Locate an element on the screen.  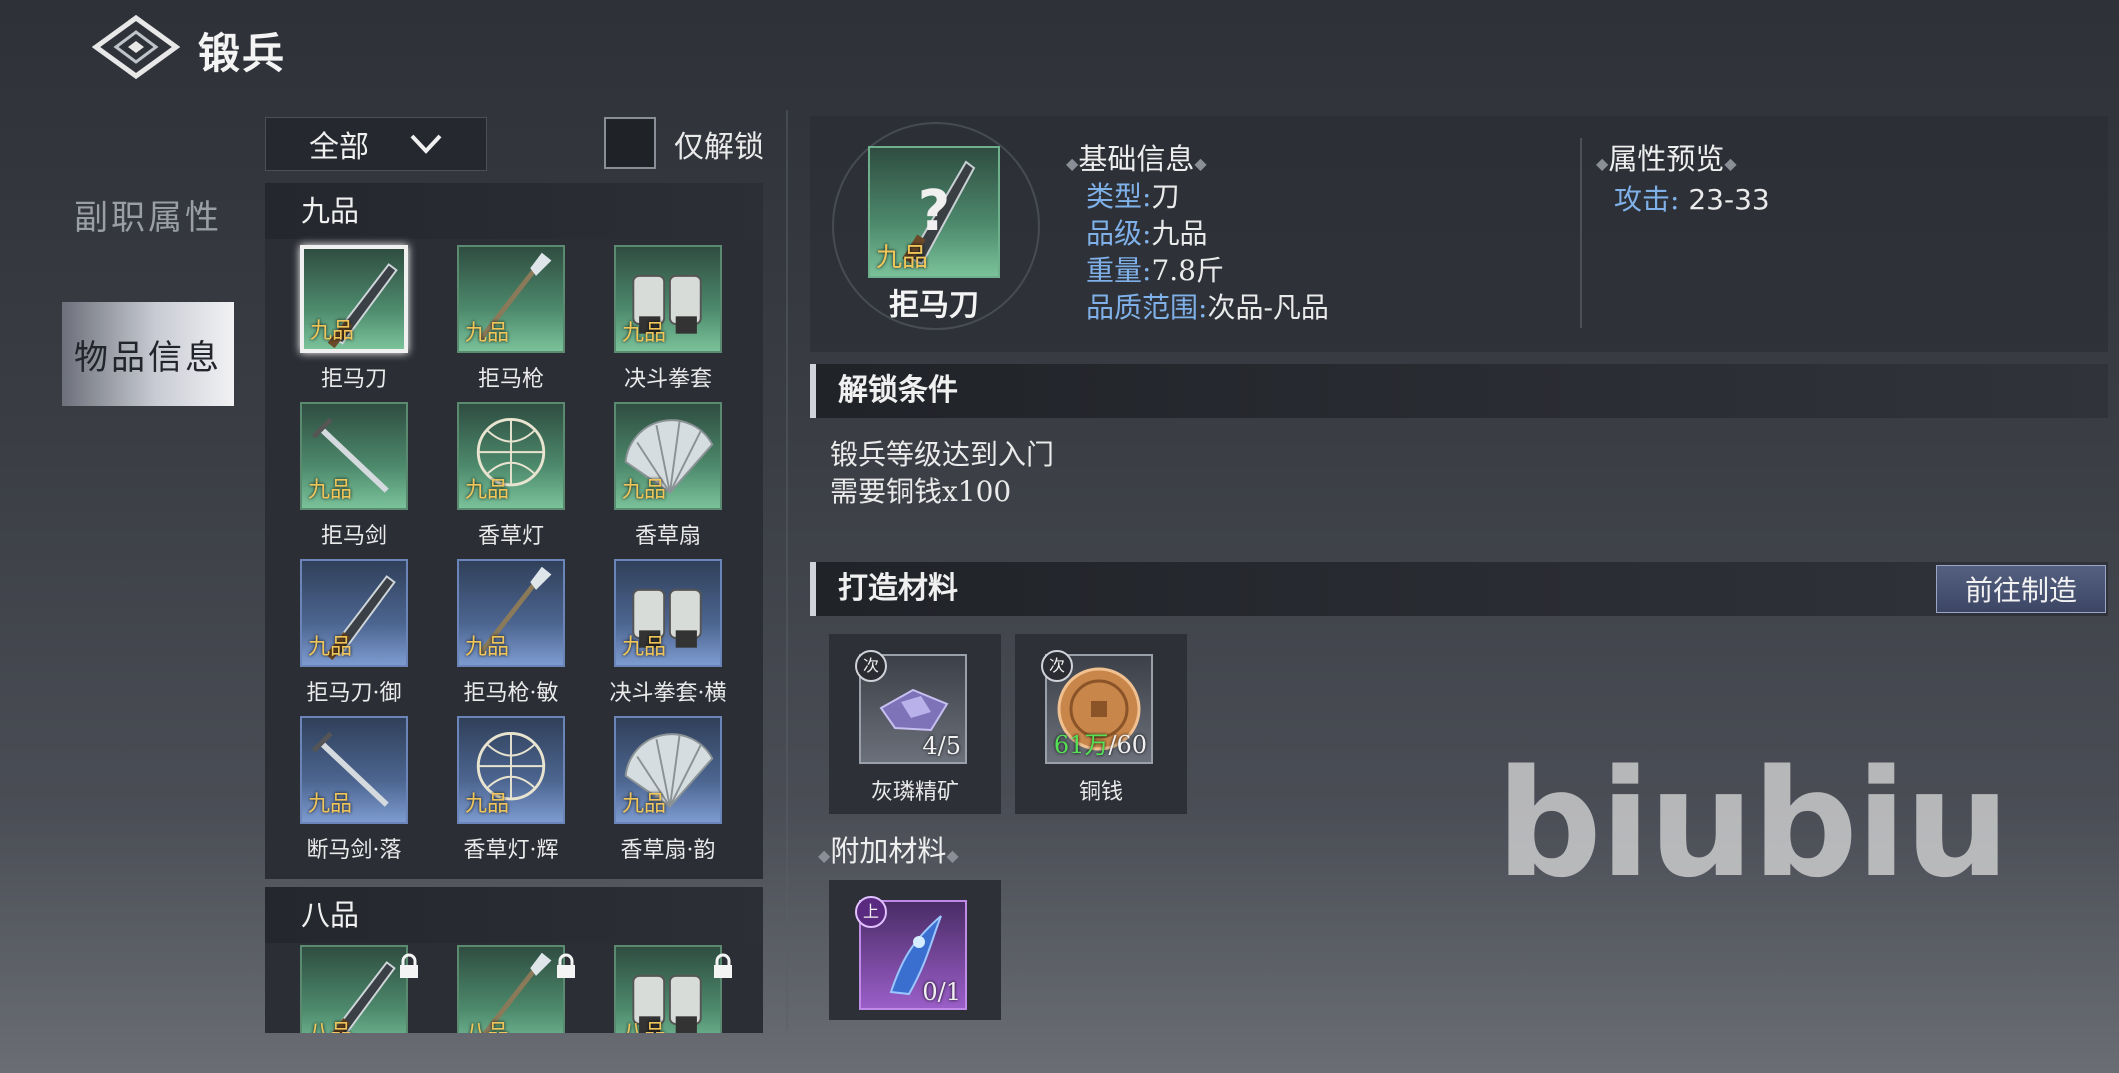
item-cell: 九品断马剑·落 is located at coordinates (354, 790).